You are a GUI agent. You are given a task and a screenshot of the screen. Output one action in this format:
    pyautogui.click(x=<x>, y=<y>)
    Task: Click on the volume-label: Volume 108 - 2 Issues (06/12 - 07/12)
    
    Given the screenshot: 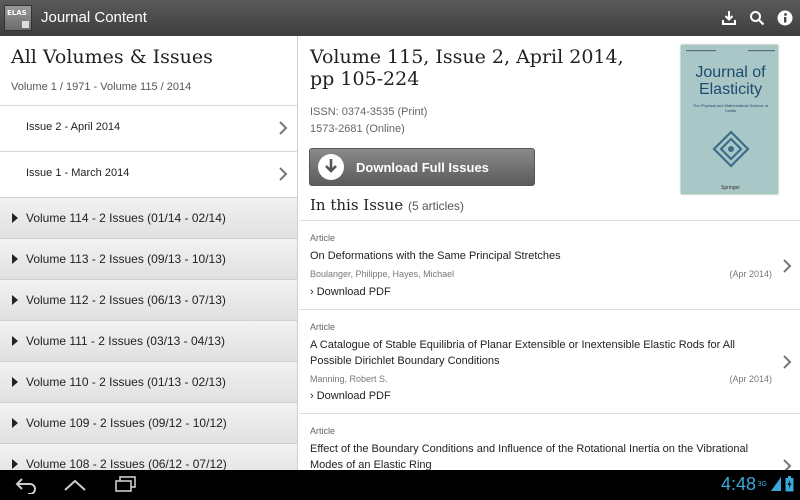 What is the action you would take?
    pyautogui.click(x=126, y=463)
    